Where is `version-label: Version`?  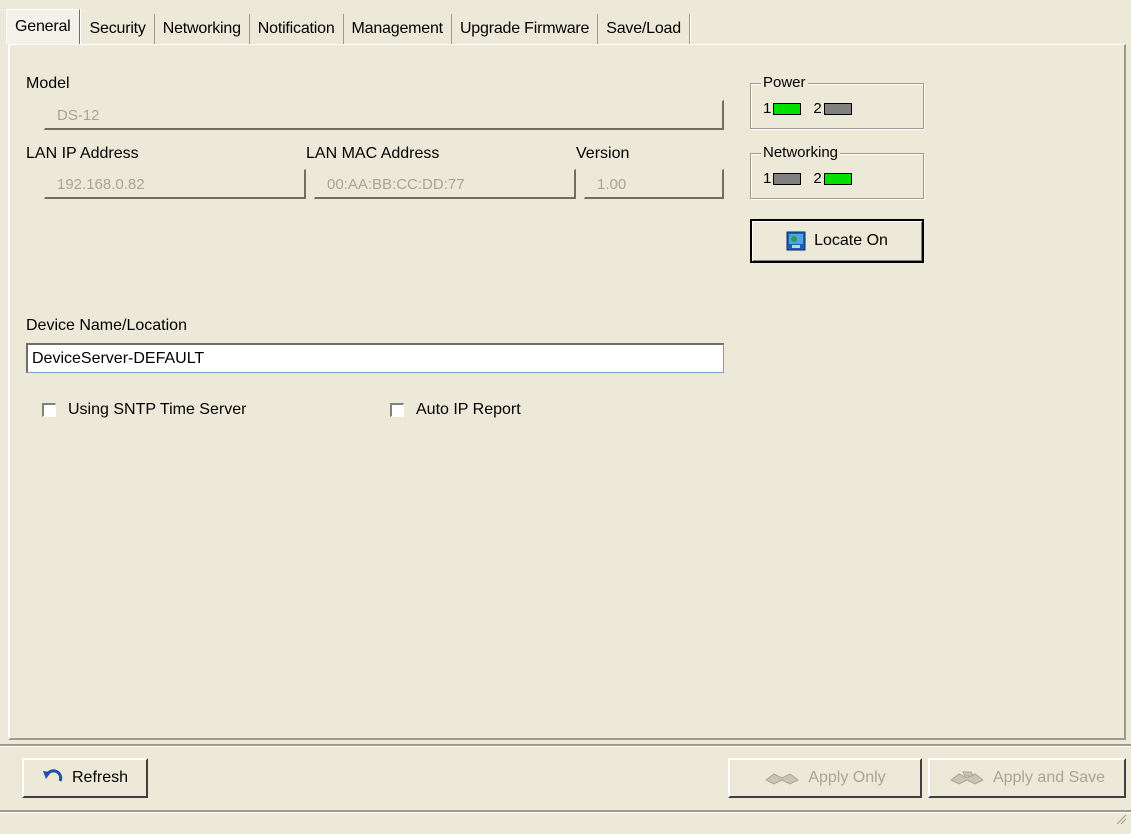 version-label: Version is located at coordinates (603, 153).